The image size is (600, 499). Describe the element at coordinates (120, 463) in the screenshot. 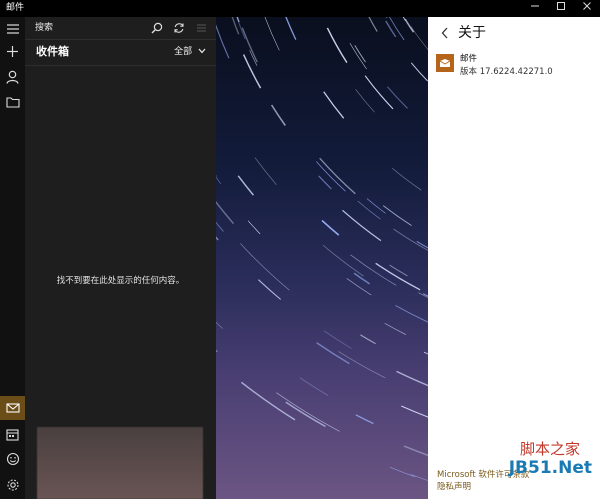

I see `ad-banner-image` at that location.